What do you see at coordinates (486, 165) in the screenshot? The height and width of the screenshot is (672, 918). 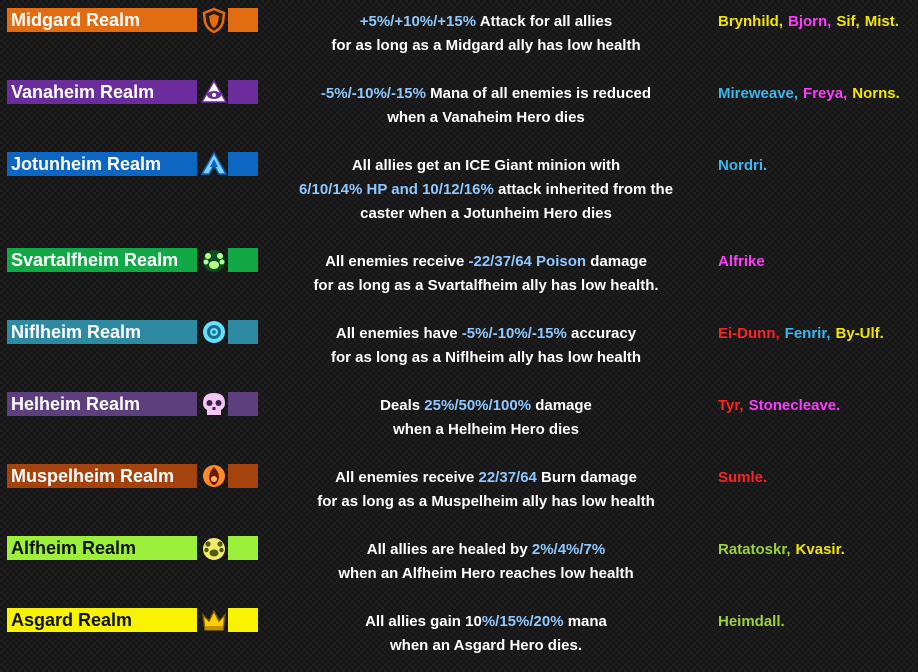 I see `description-line: All allies get an ICE Giant minion with` at bounding box center [486, 165].